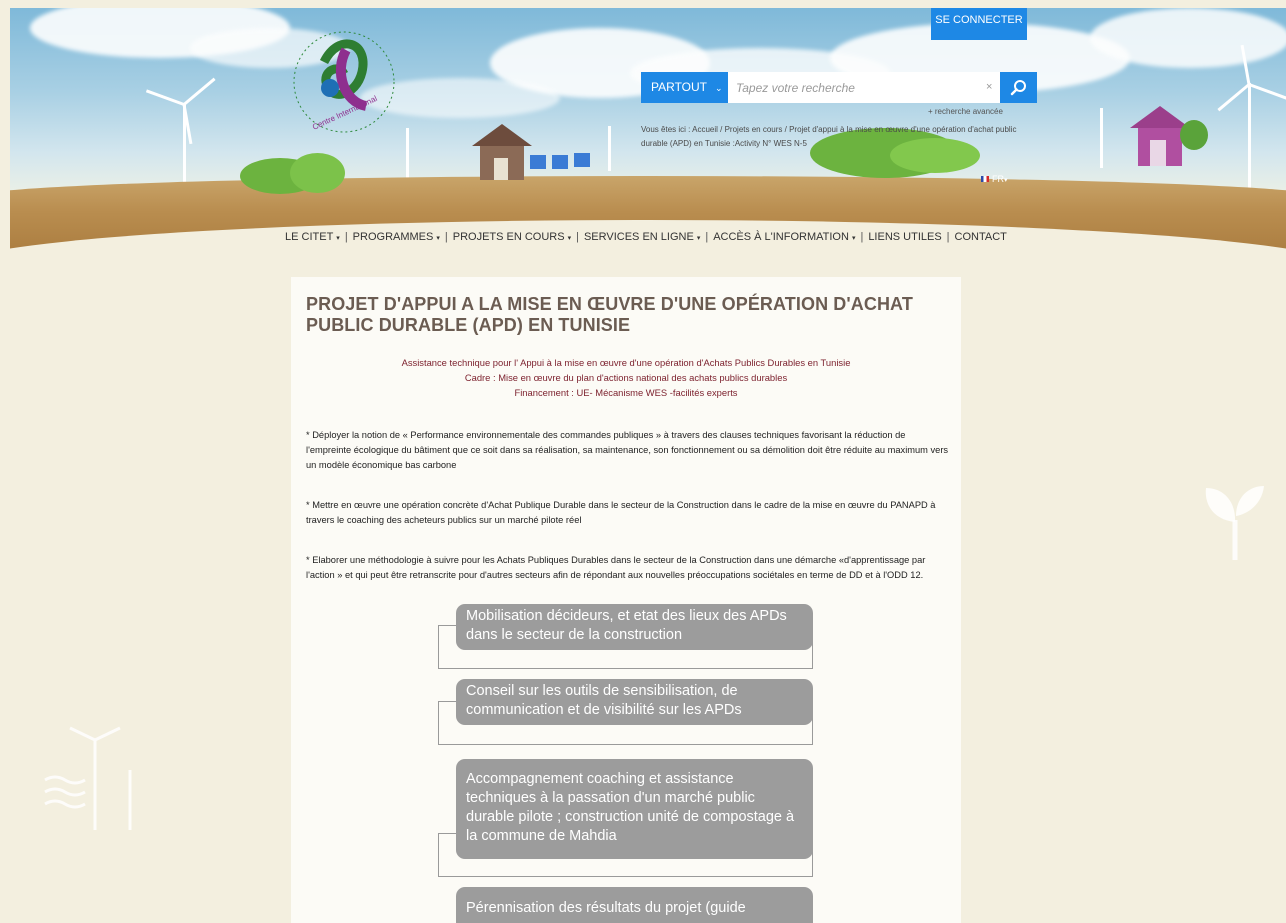 The image size is (1286, 923). What do you see at coordinates (393, 237) in the screenshot?
I see `nav-item-label: PROGRAMMES` at bounding box center [393, 237].